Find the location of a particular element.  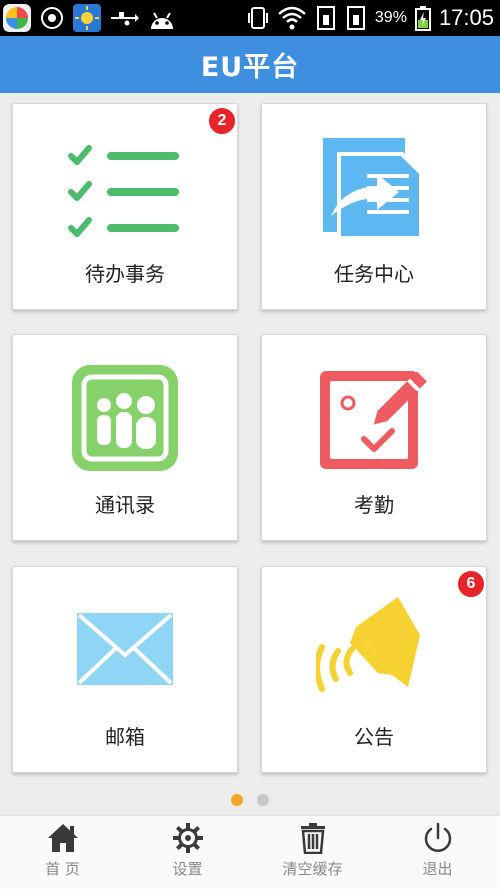

trash-icon is located at coordinates (312, 838).